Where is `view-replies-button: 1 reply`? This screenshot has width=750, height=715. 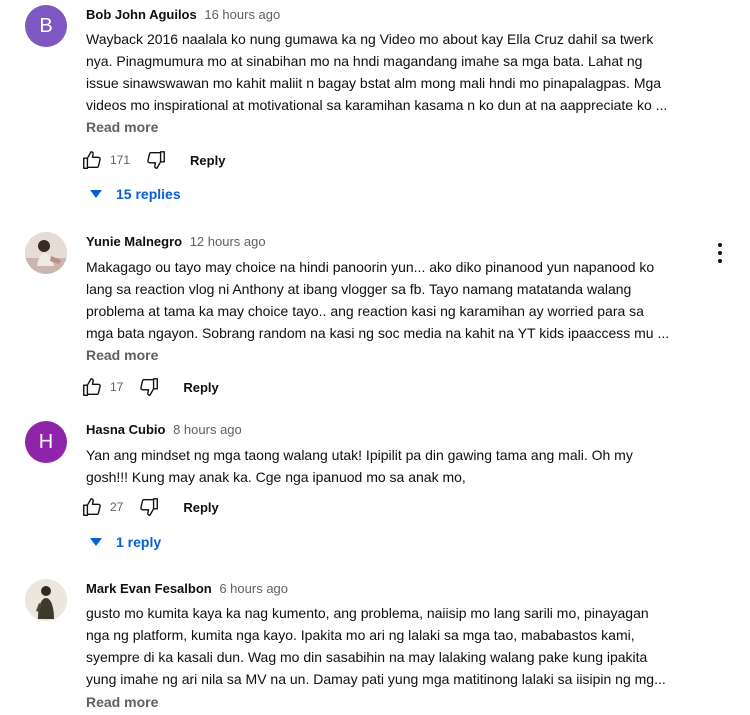
view-replies-button: 1 reply is located at coordinates (125, 542).